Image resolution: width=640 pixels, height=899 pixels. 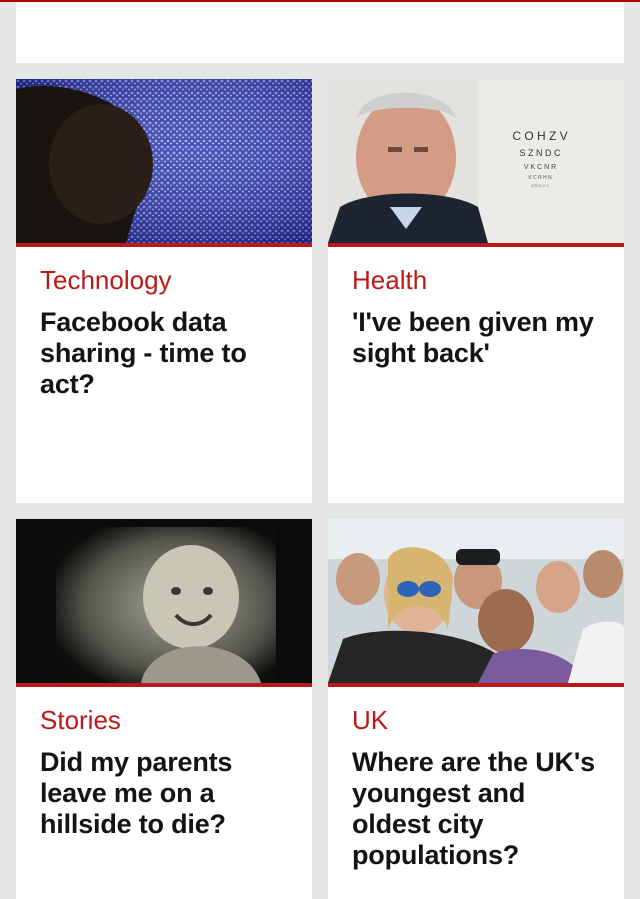 I want to click on festival-crowd-image, so click(x=476, y=601).